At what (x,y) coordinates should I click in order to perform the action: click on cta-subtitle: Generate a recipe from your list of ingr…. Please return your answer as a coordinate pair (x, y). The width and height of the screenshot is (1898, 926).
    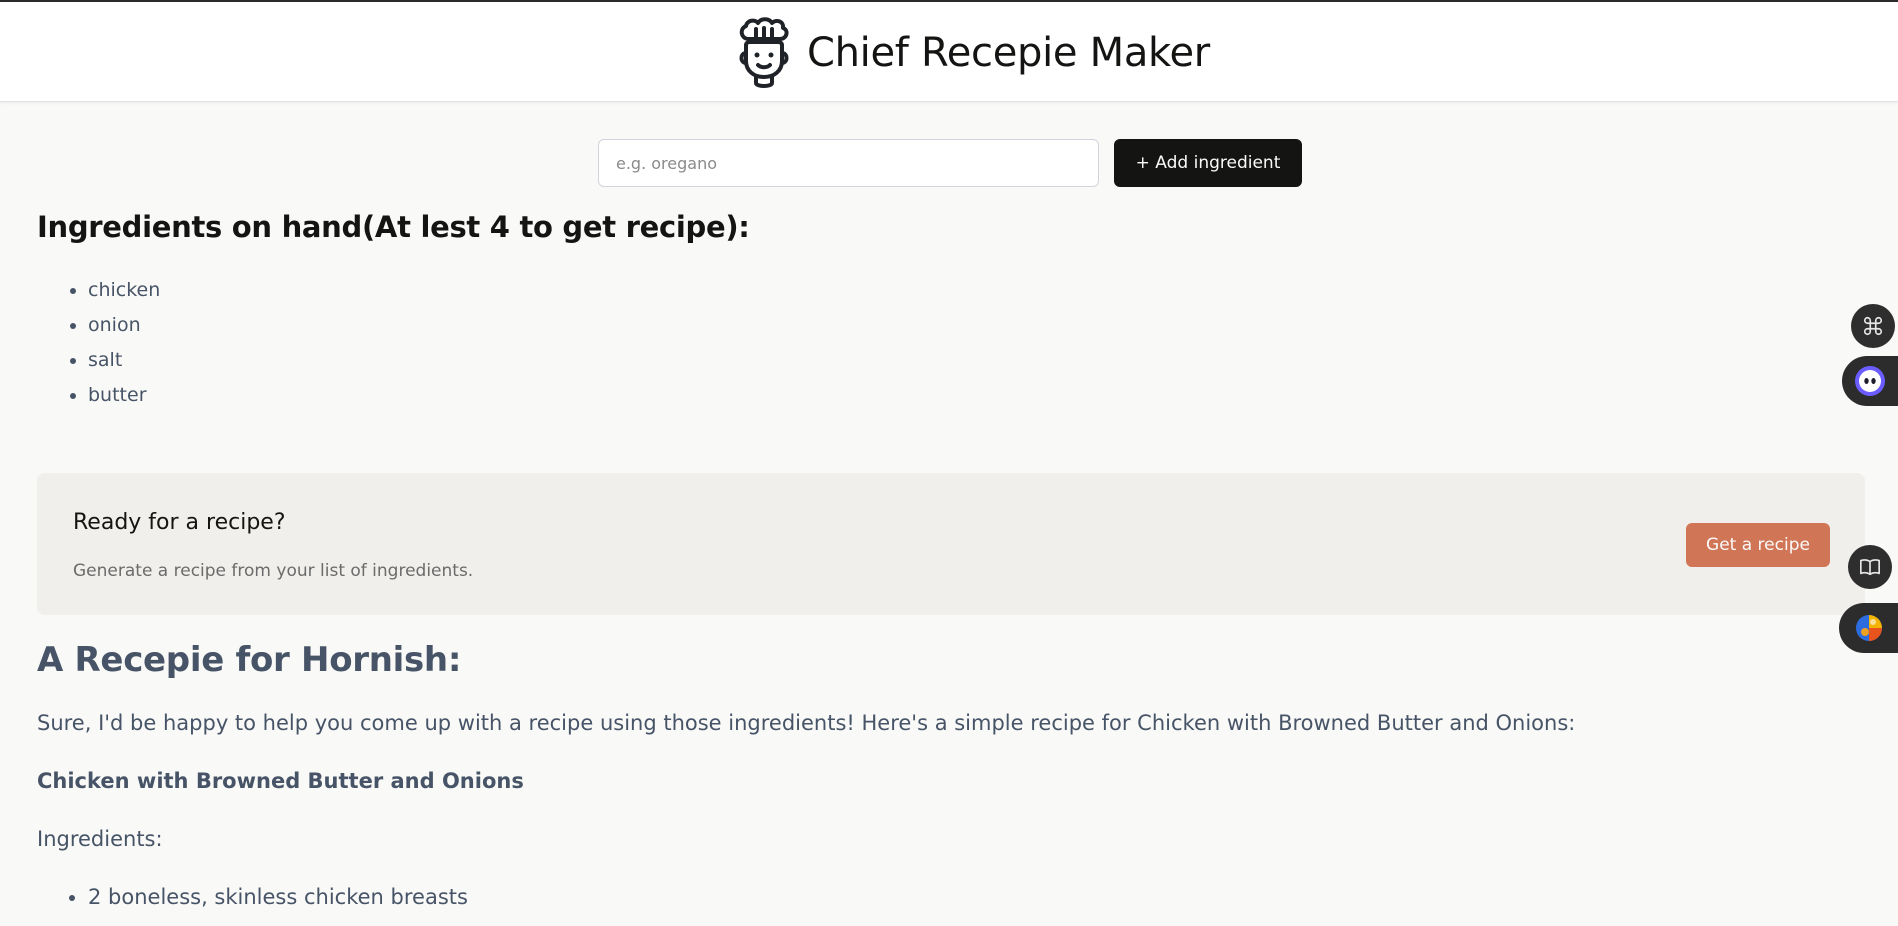
    Looking at the image, I should click on (273, 571).